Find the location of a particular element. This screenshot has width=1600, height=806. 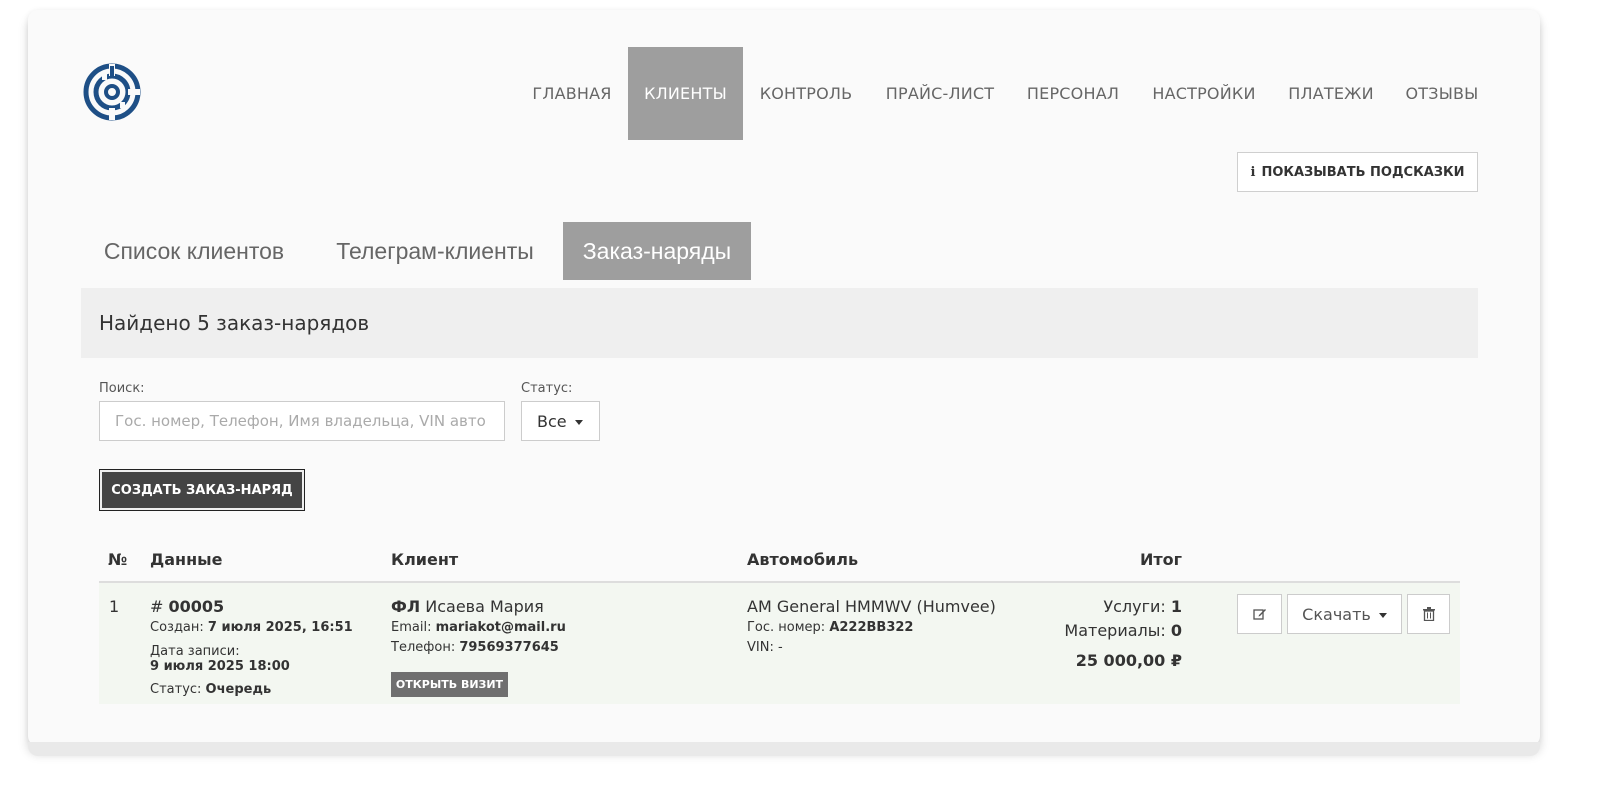

services-count: Услуги: 1 is located at coordinates (1142, 606).